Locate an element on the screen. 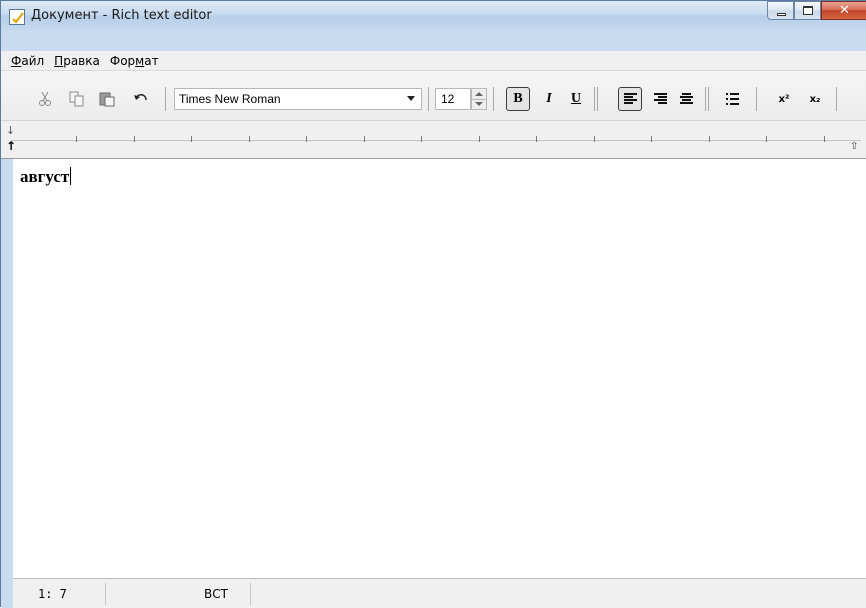 The height and width of the screenshot is (608, 866). ruler: ↓ ↑ ⇧ is located at coordinates (433, 140).